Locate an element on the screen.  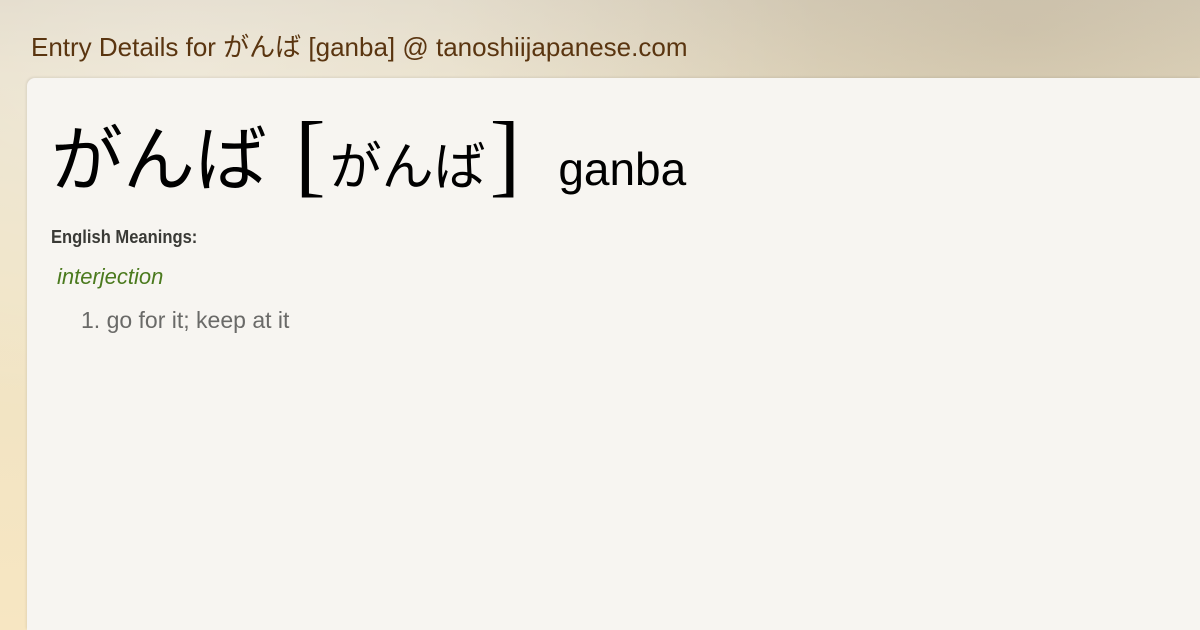
reading-bracket-close: ] is located at coordinates (505, 154).